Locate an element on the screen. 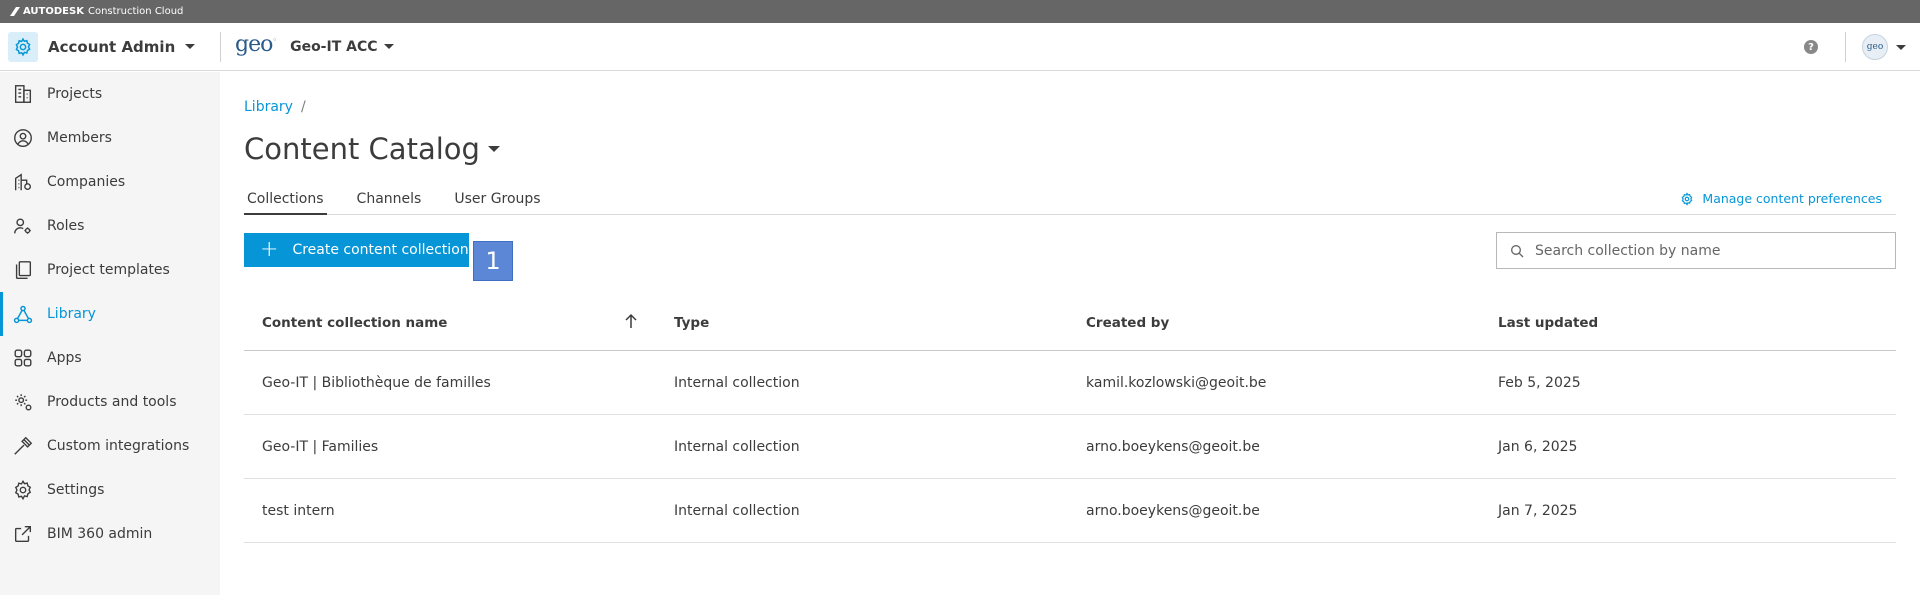 This screenshot has width=1920, height=595. sidebar-item-apps: Apps is located at coordinates (110, 358).